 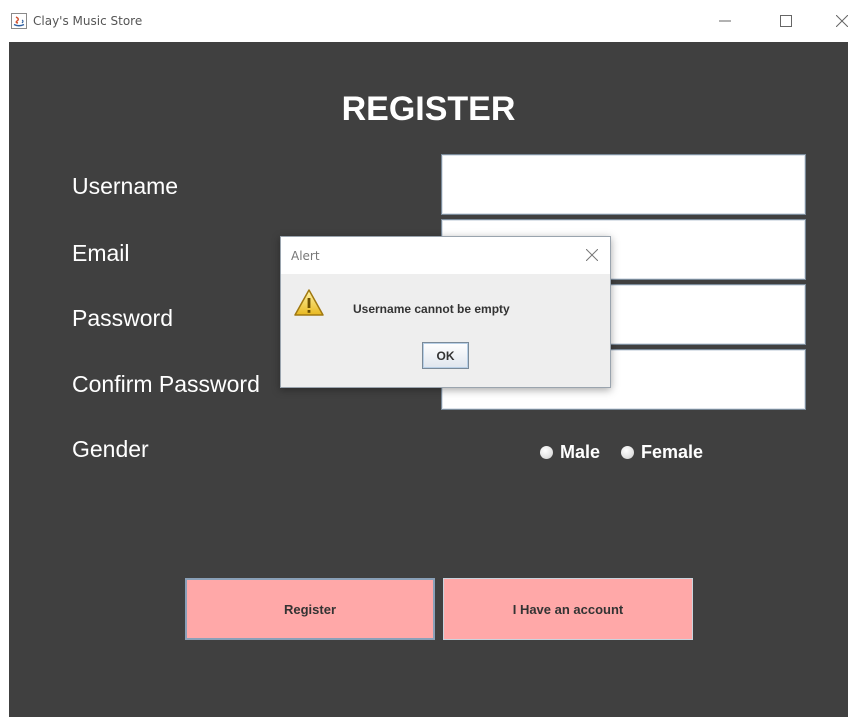 I want to click on confirm-password-label: Confirm Password, so click(x=166, y=384).